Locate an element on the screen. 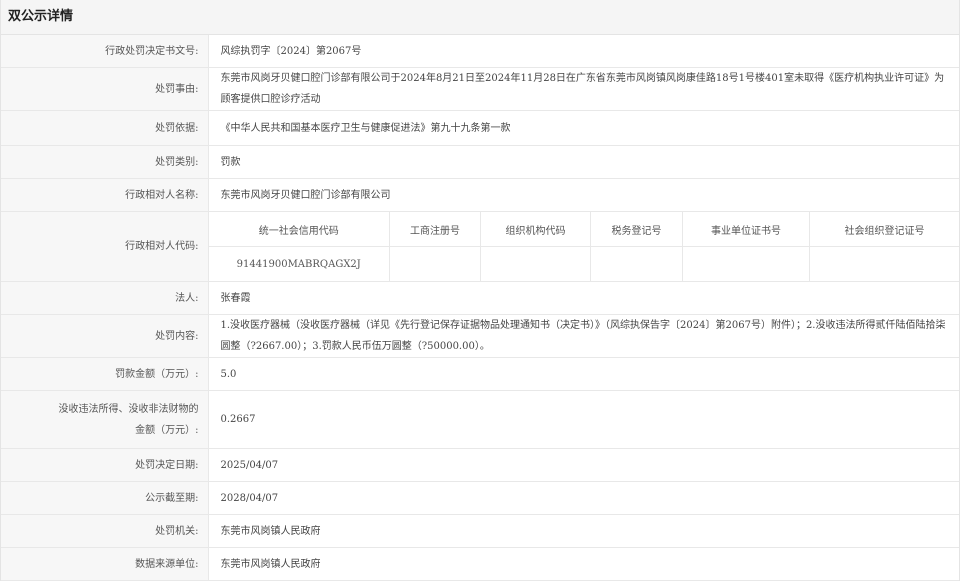 This screenshot has width=960, height=581. code-value-org is located at coordinates (535, 263).